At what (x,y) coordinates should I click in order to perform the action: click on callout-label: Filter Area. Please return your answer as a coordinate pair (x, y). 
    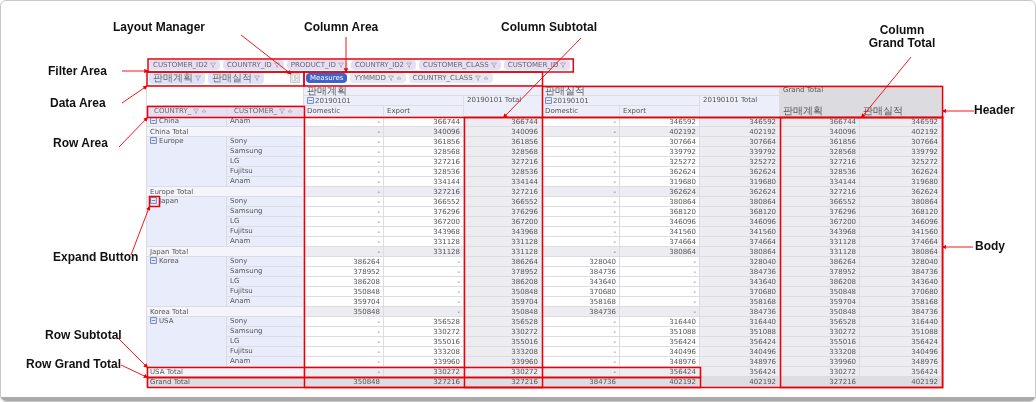
    Looking at the image, I should click on (77, 71).